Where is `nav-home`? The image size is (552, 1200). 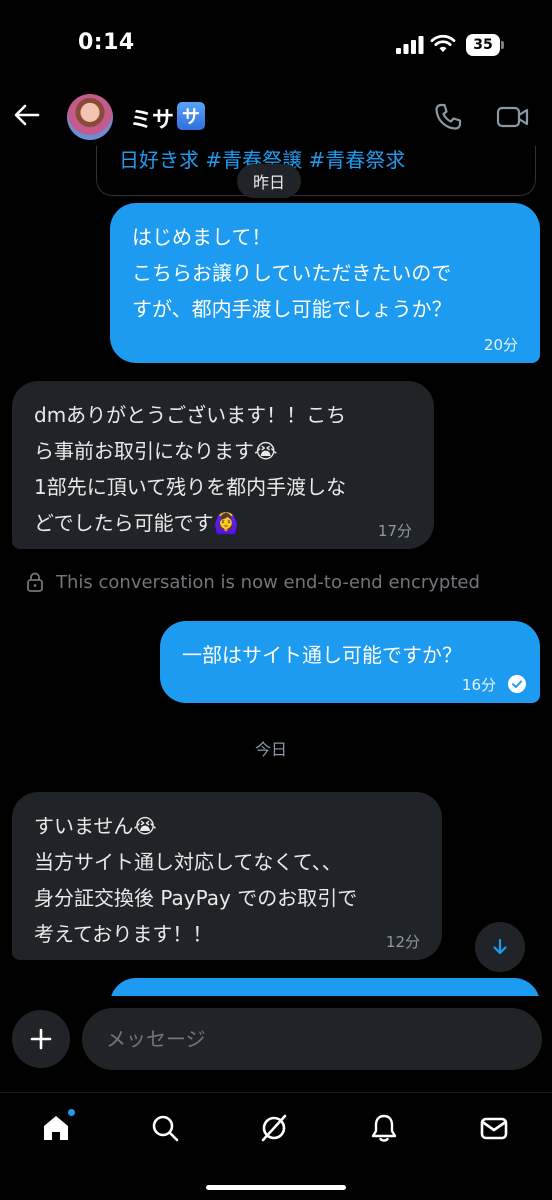
nav-home is located at coordinates (56, 1128).